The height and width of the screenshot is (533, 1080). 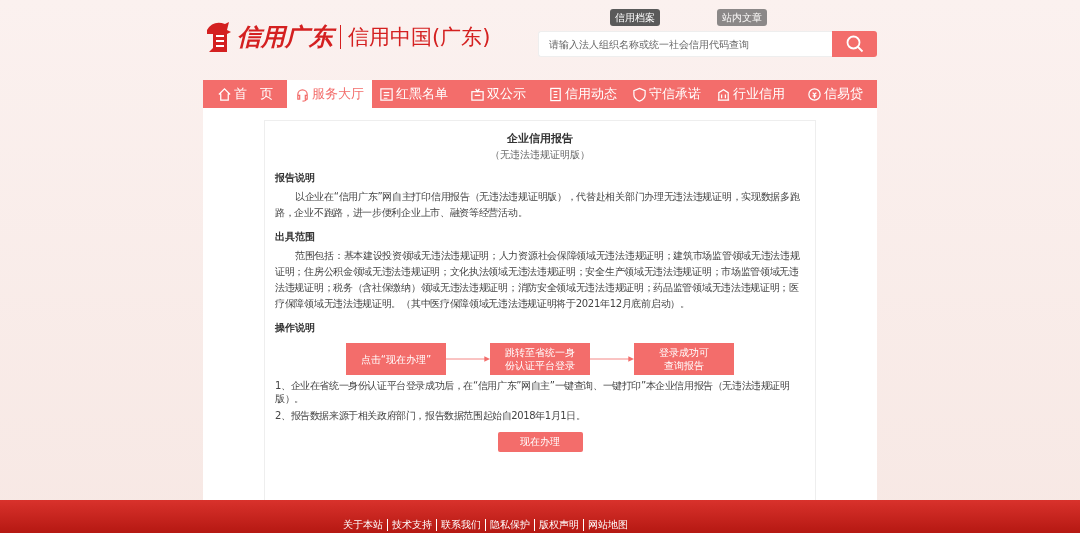 What do you see at coordinates (684, 359) in the screenshot?
I see `flow-step: 登录成功可 查询报告` at bounding box center [684, 359].